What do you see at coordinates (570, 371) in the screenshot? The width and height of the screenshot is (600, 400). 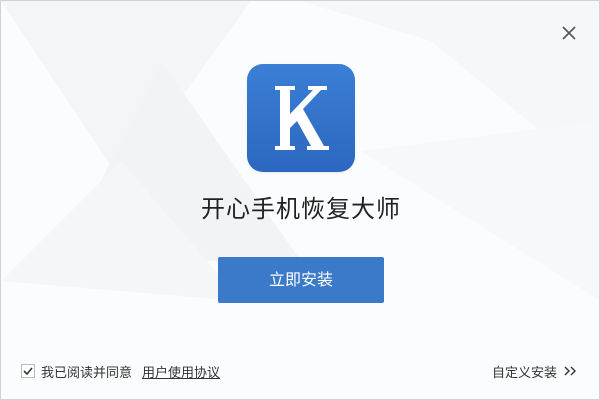 I see `double-chevron-right-icon` at bounding box center [570, 371].